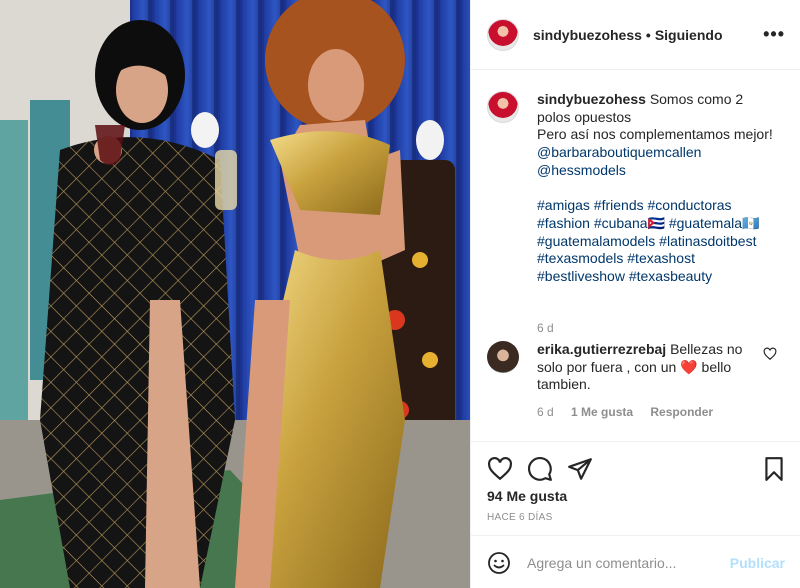  Describe the element at coordinates (545, 412) in the screenshot. I see `comment-timestamp: 6 d` at that location.